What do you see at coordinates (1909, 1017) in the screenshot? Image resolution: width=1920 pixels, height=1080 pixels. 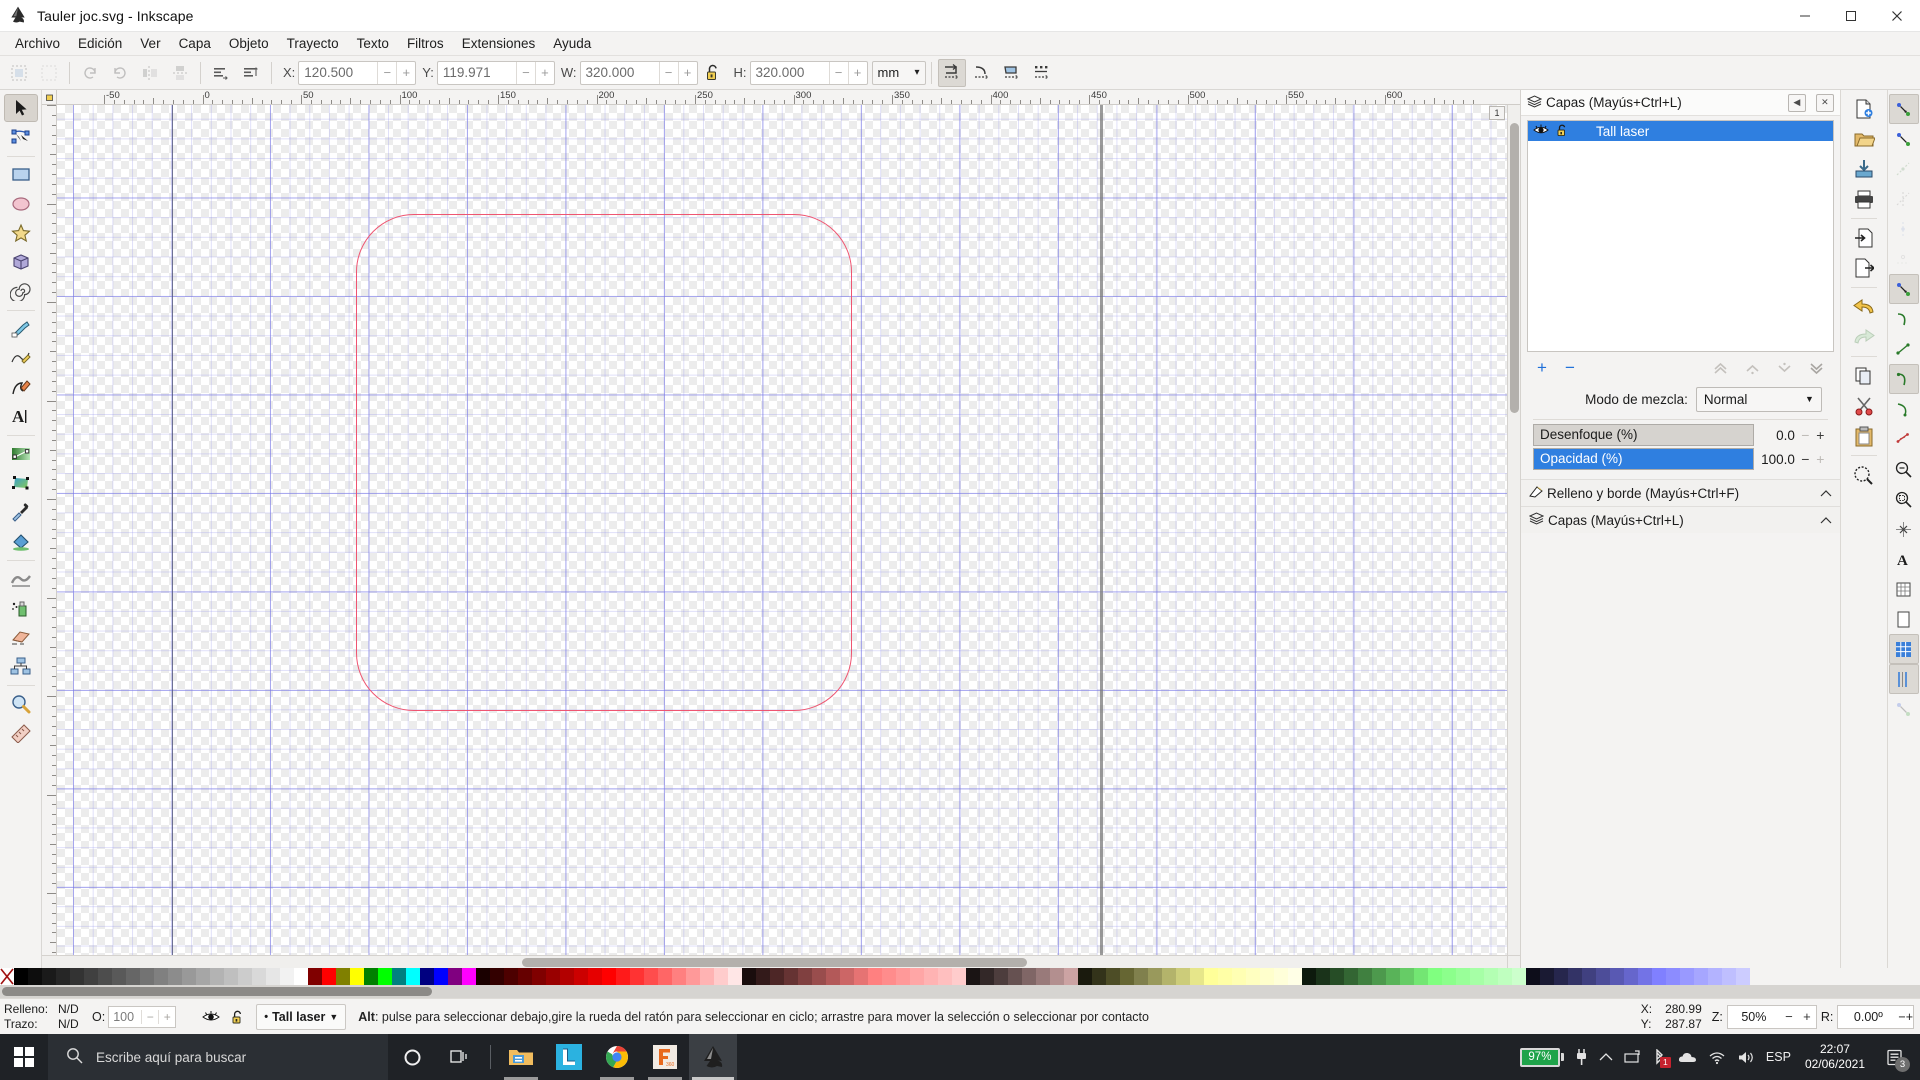 I see `rotation-plus-button: +` at bounding box center [1909, 1017].